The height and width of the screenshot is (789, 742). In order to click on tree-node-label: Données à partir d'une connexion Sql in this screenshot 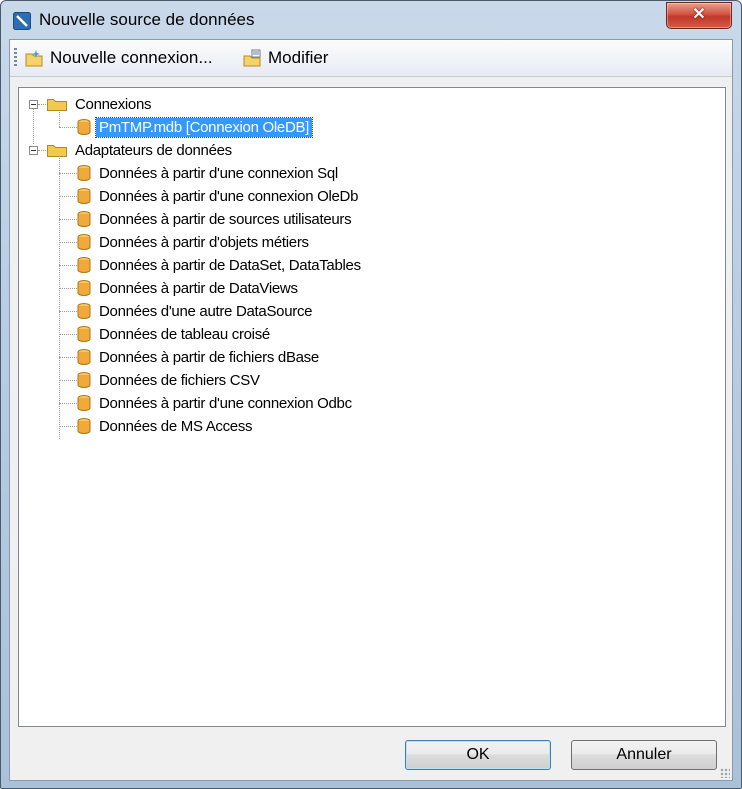, I will do `click(218, 173)`.